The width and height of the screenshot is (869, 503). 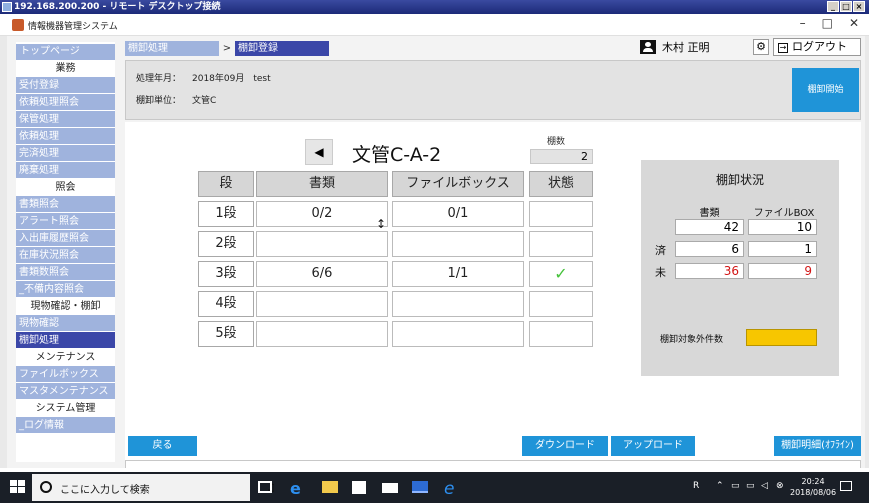 What do you see at coordinates (65, 52) in the screenshot?
I see `sidebar-top-page: トップページ` at bounding box center [65, 52].